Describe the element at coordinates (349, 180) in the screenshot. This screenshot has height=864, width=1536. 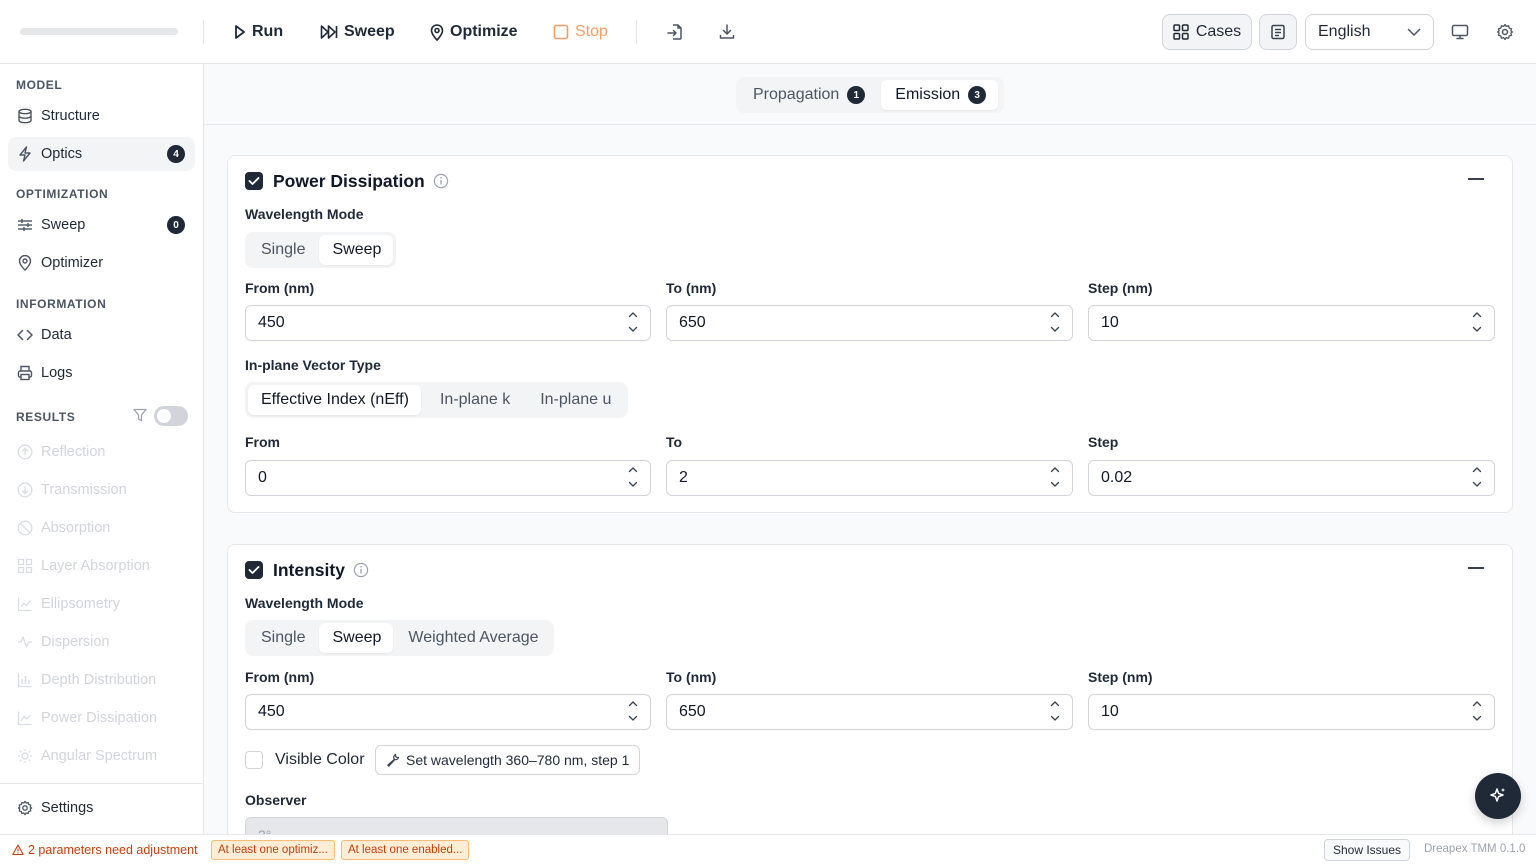
I see `card-title: Power Dissipation` at that location.